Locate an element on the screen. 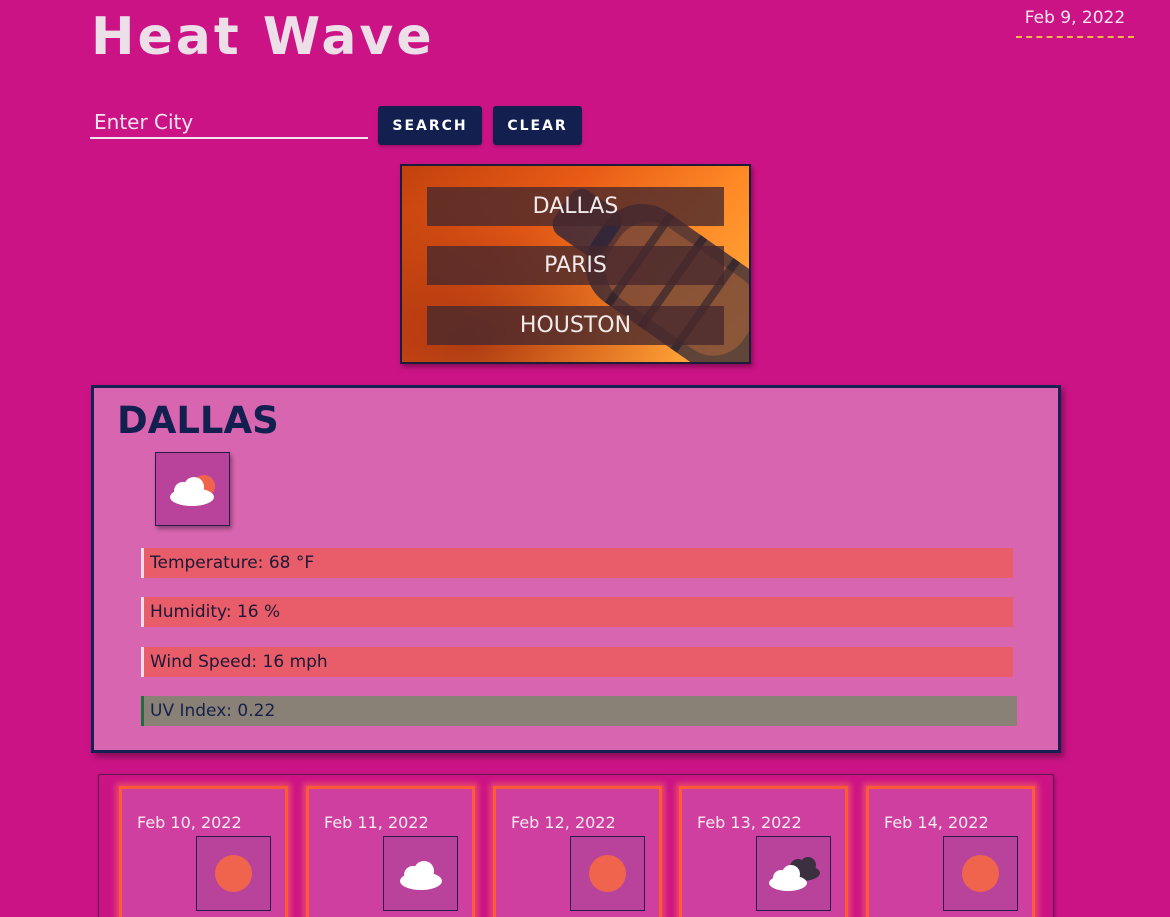  forecast-card: Feb 12, 2022 is located at coordinates (577, 851).